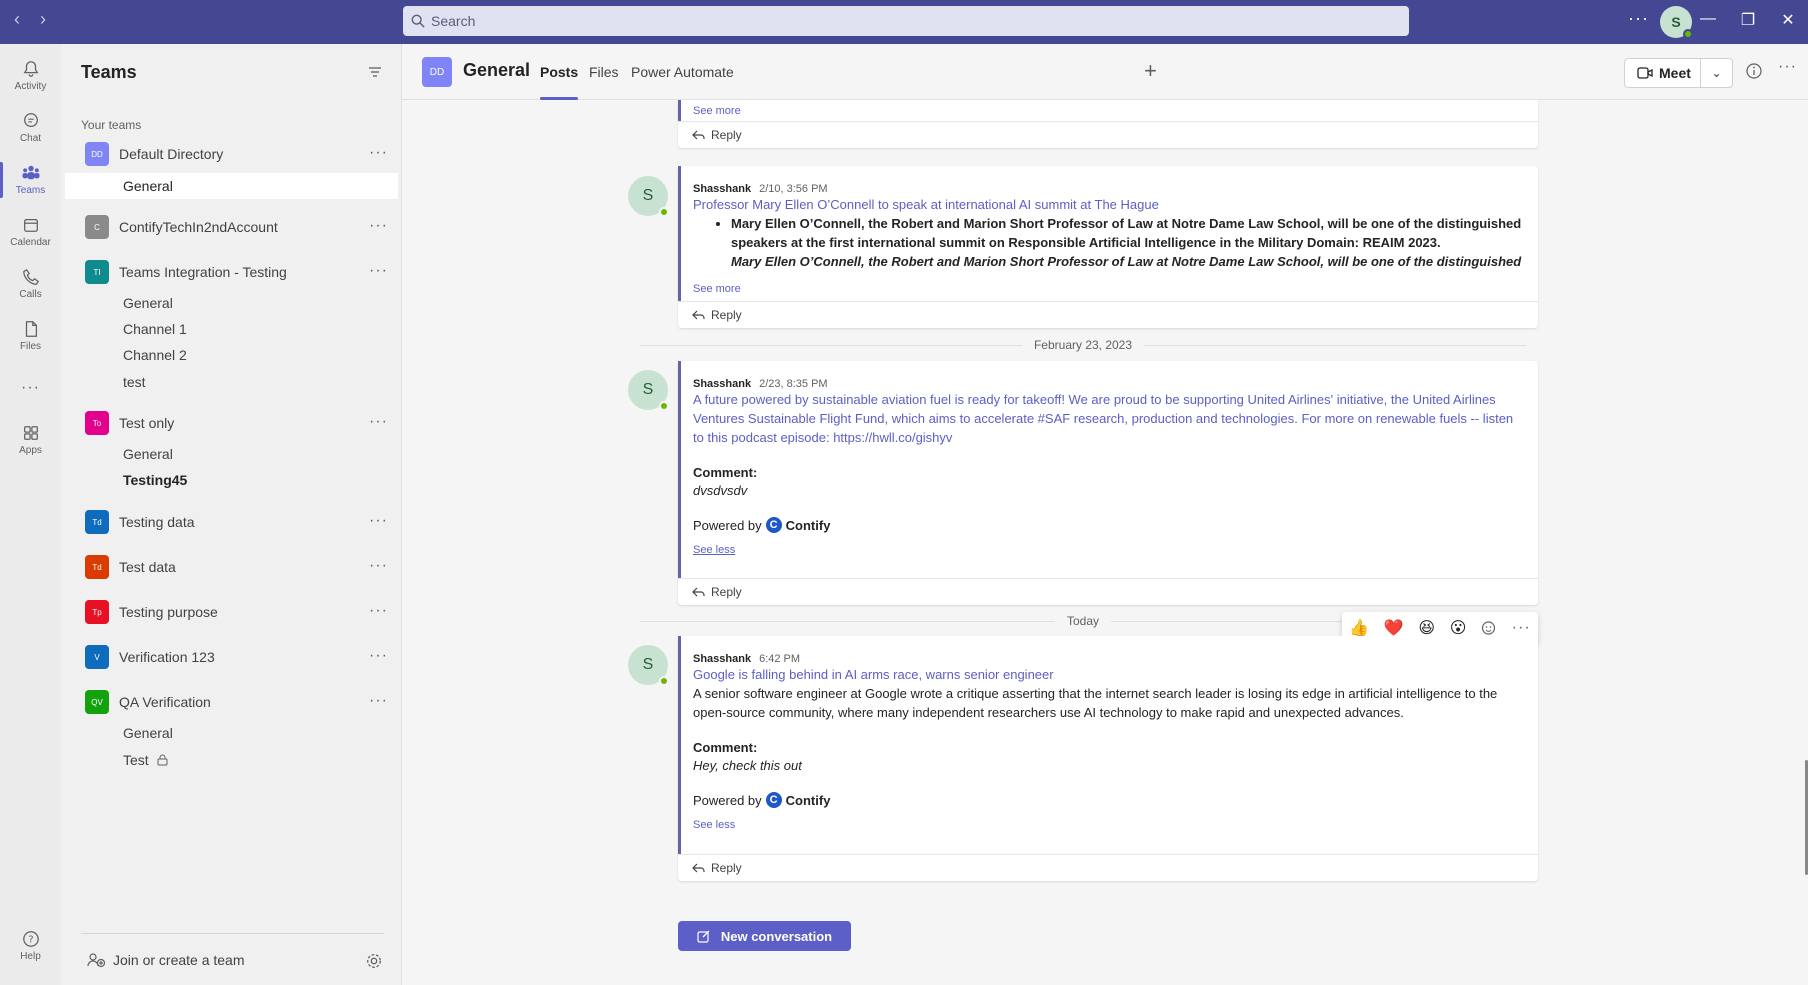 The image size is (1808, 985). Describe the element at coordinates (231, 355) in the screenshot. I see `channel-channel-2: Channel 2` at that location.